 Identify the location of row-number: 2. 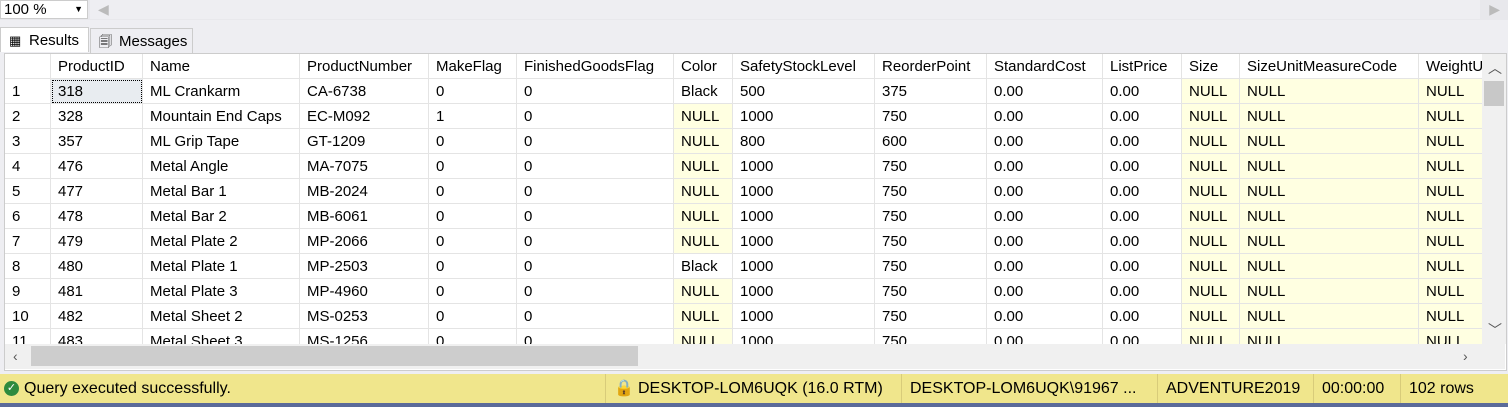
(28, 116).